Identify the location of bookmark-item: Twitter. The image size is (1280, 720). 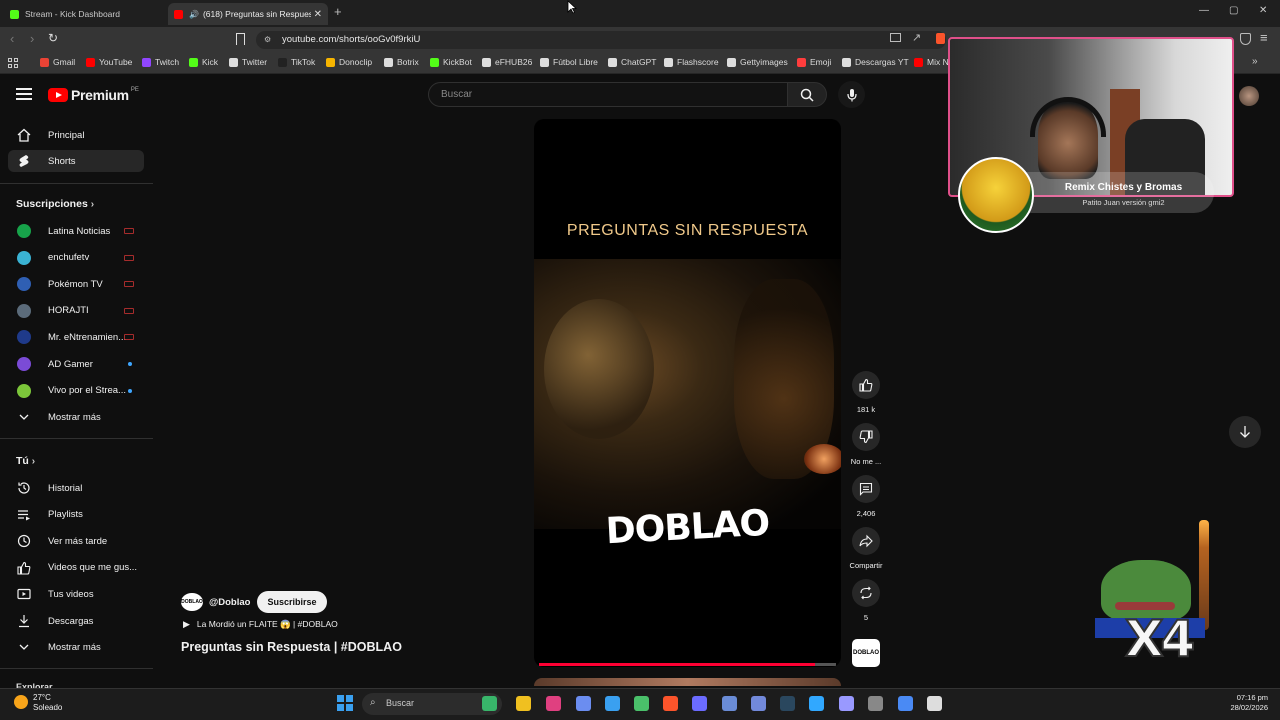
(248, 62).